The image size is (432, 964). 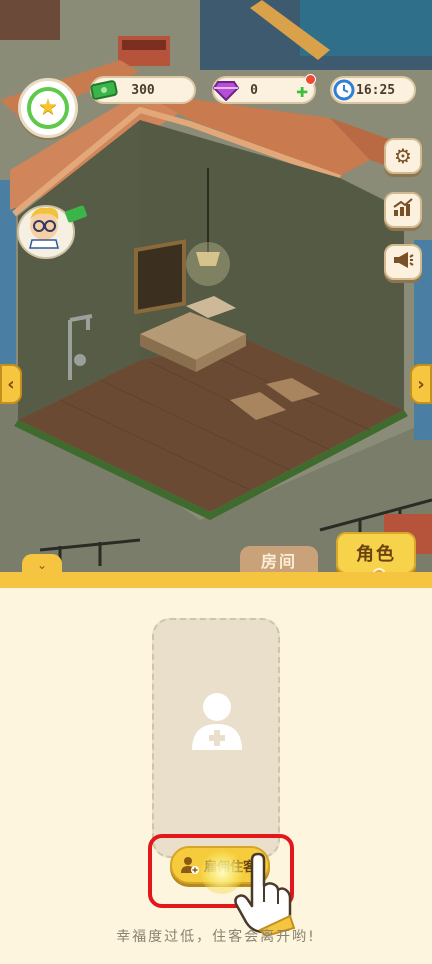 I want to click on game-clock: 16:25, so click(x=373, y=90).